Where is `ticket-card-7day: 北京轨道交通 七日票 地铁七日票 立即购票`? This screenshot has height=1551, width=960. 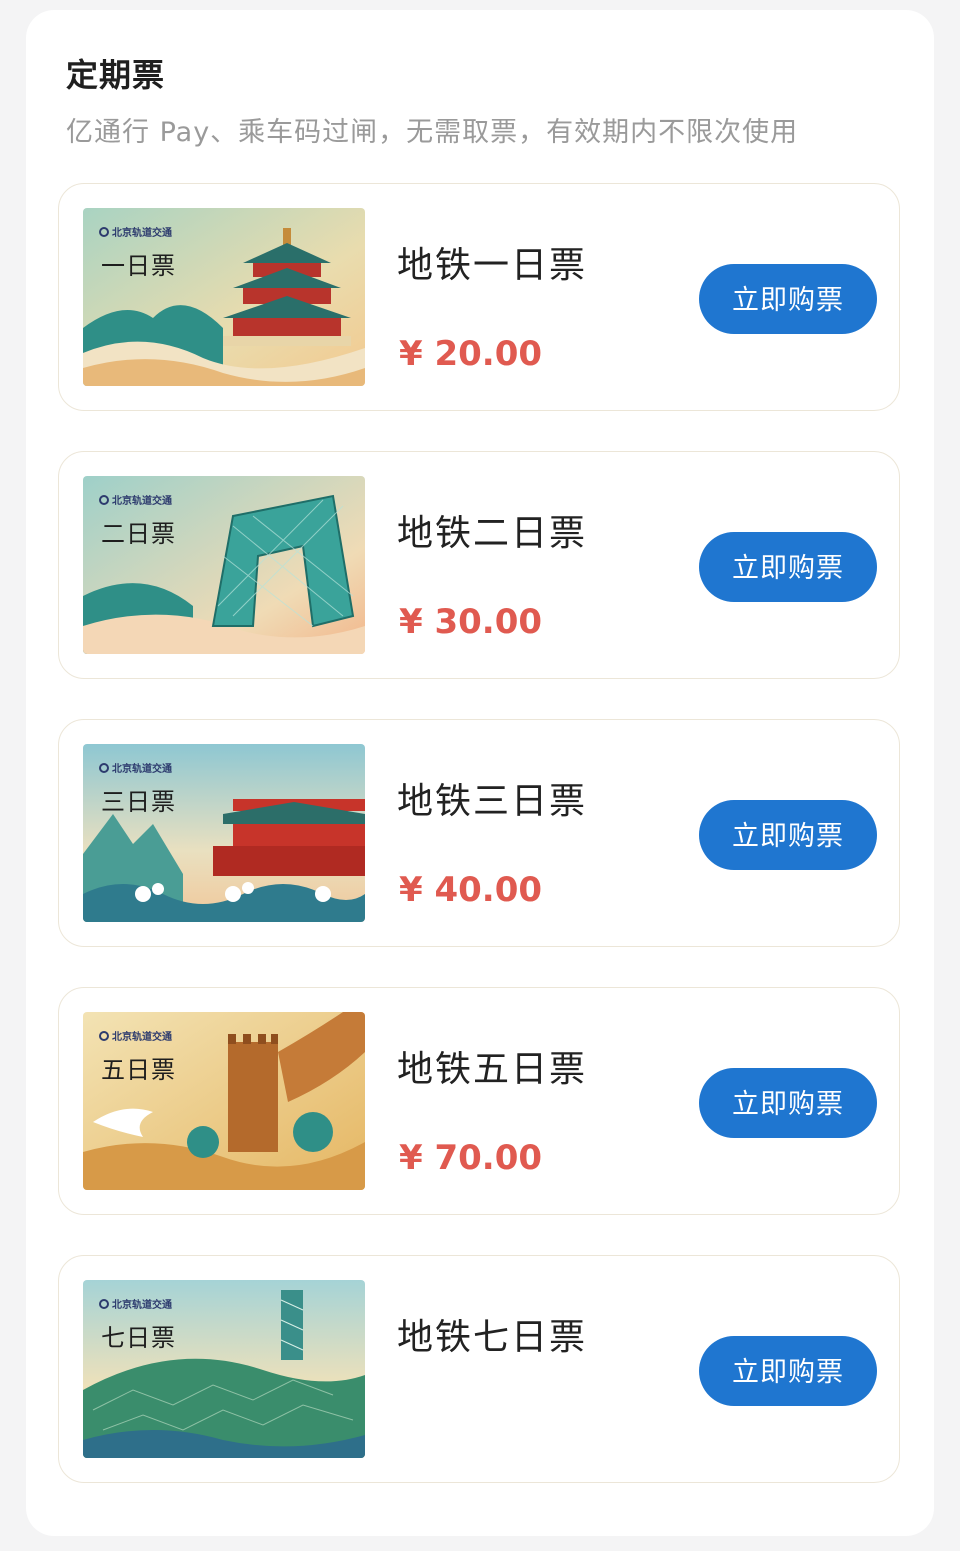 ticket-card-7day: 北京轨道交通 七日票 地铁七日票 立即购票 is located at coordinates (479, 1369).